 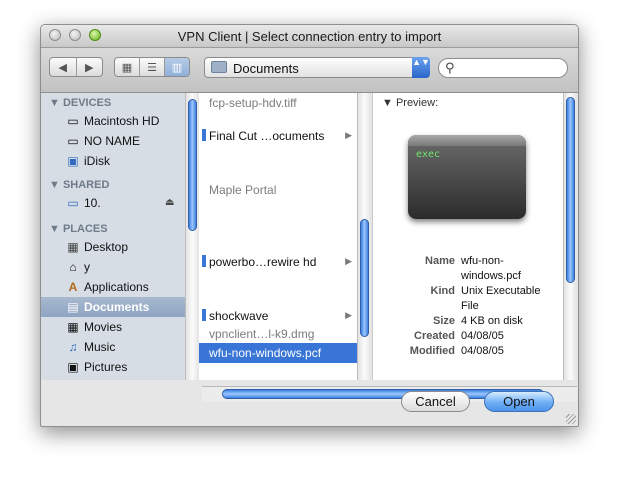 I want to click on sidebar-item-label: Applications, so click(x=116, y=287).